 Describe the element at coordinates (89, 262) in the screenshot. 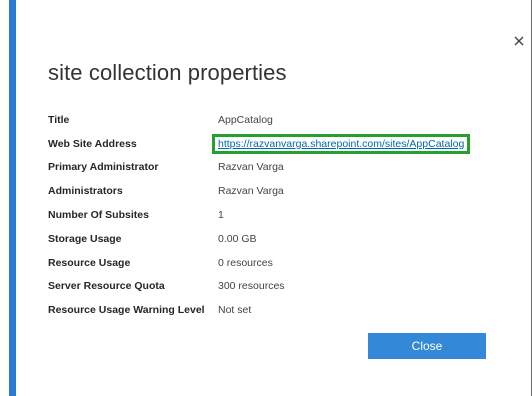

I see `property-label: Resource Usage` at that location.